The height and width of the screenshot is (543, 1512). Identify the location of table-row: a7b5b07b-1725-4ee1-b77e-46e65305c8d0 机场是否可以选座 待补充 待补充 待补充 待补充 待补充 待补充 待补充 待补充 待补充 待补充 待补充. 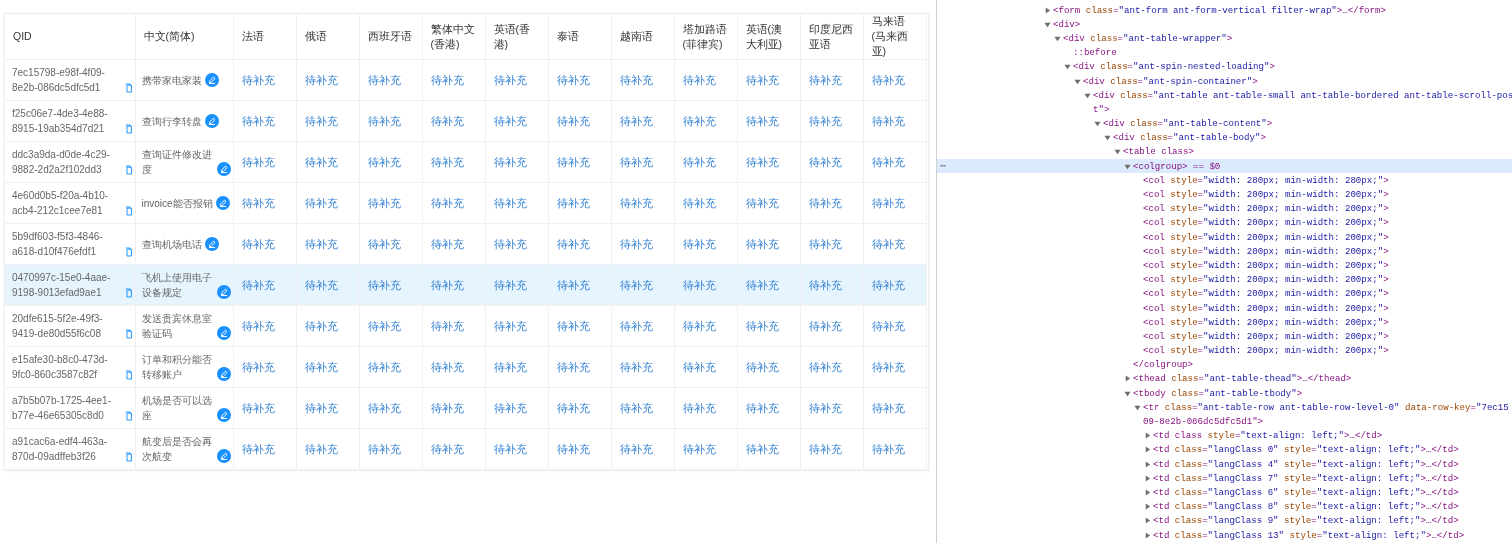
(465, 408).